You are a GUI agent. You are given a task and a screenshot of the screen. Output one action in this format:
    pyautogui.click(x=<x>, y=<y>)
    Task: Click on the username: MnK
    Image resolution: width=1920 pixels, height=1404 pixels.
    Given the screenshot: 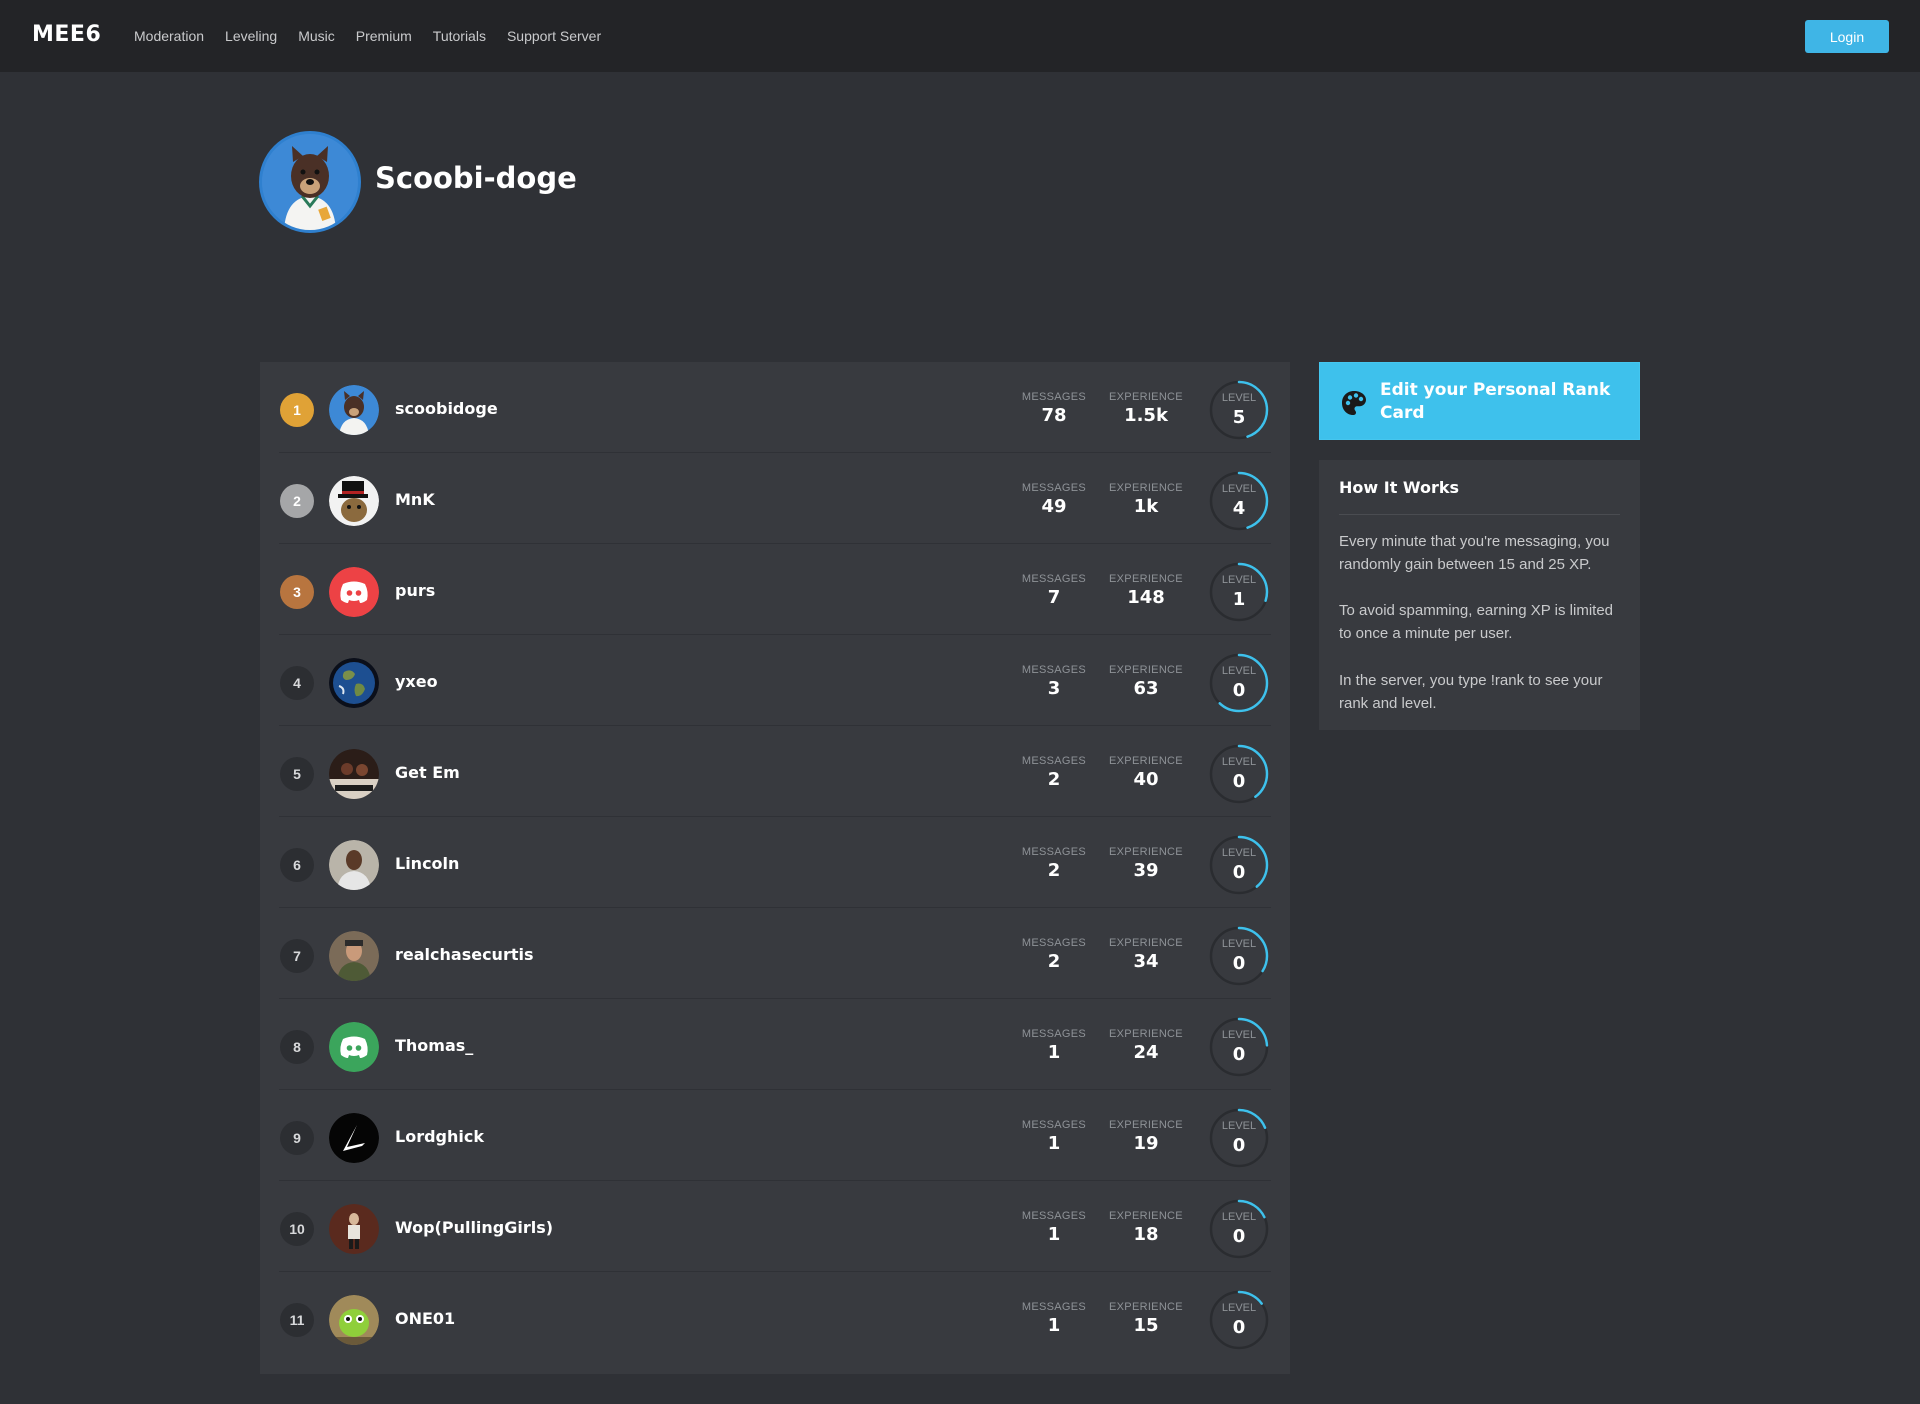 What is the action you would take?
    pyautogui.click(x=415, y=499)
    